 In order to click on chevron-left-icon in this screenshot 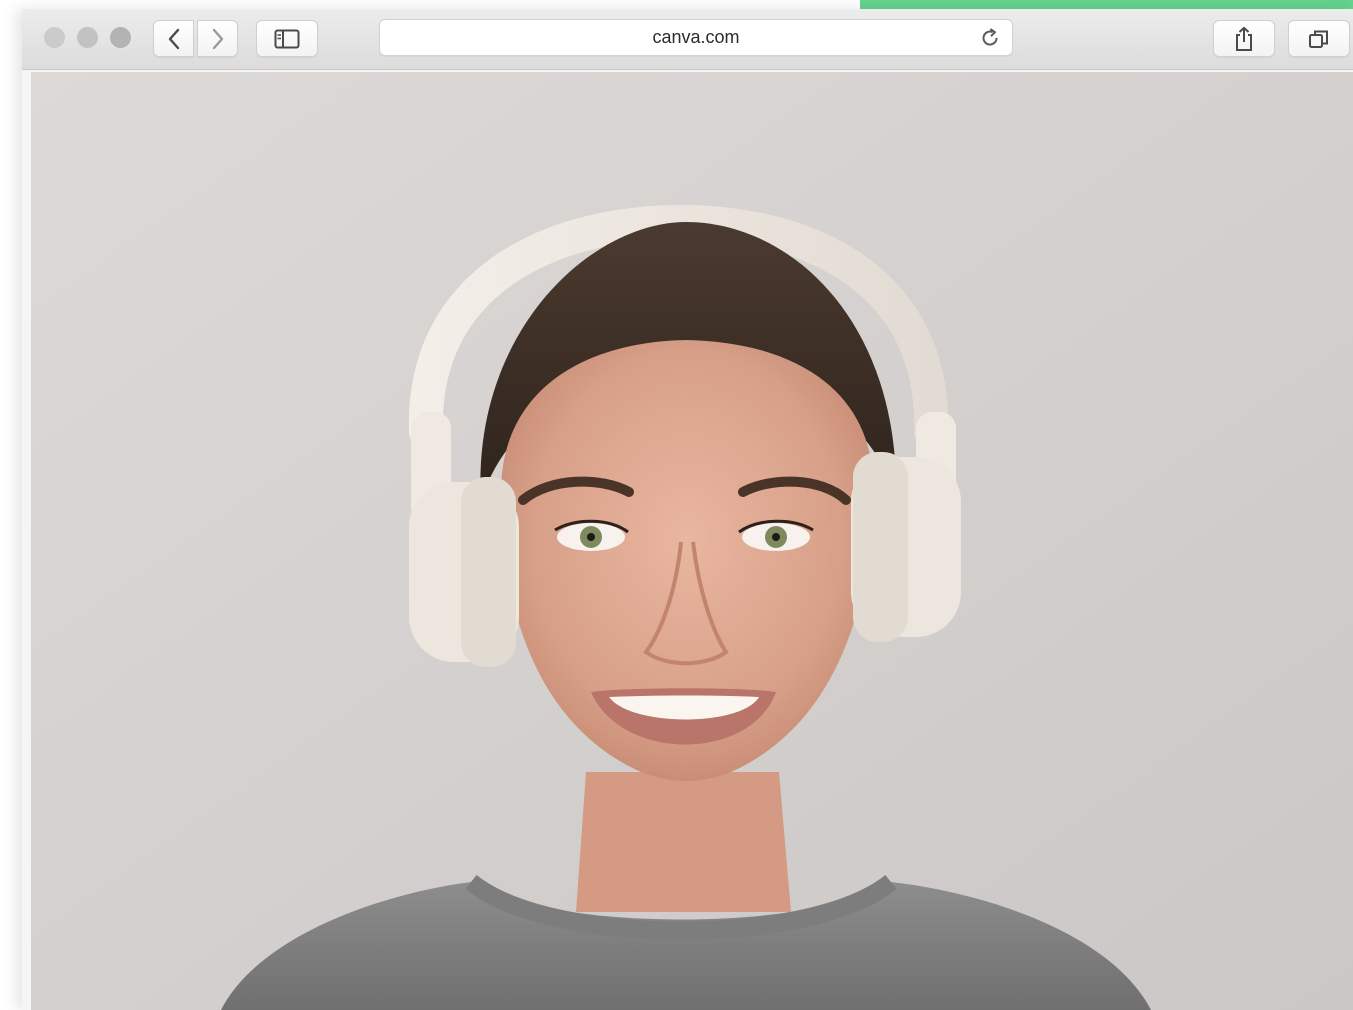, I will do `click(173, 38)`.